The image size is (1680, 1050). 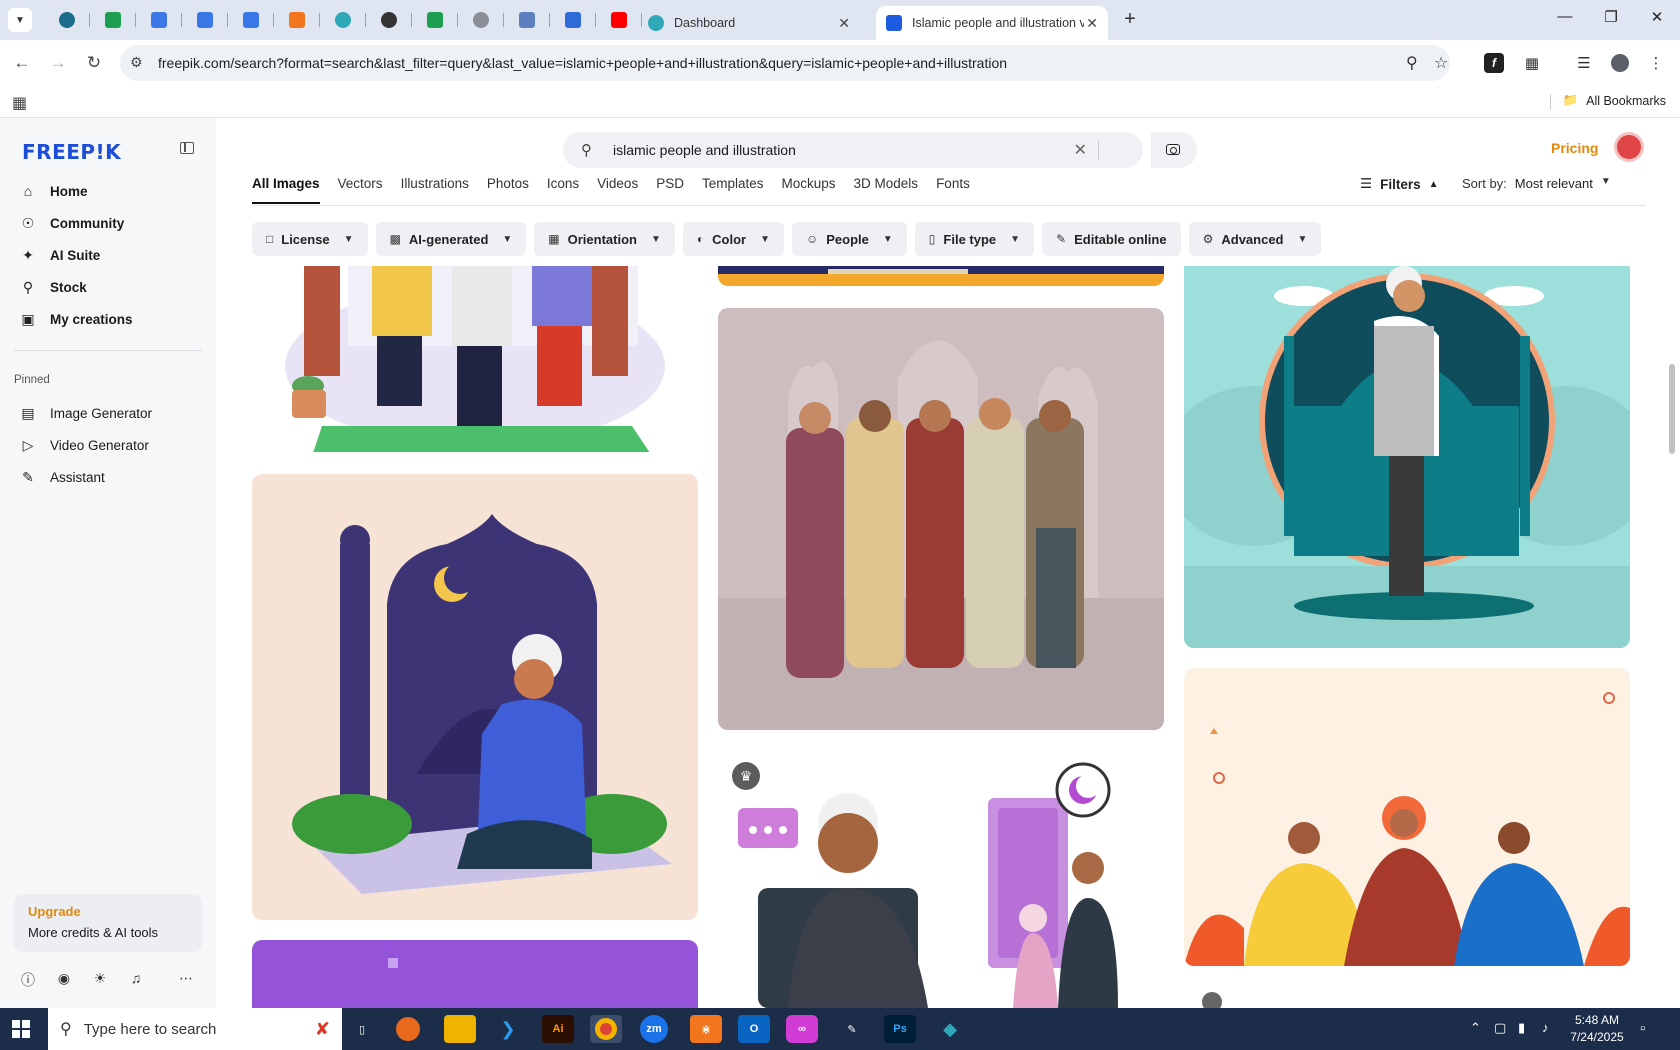 I want to click on profile-icon, so click(x=1620, y=63).